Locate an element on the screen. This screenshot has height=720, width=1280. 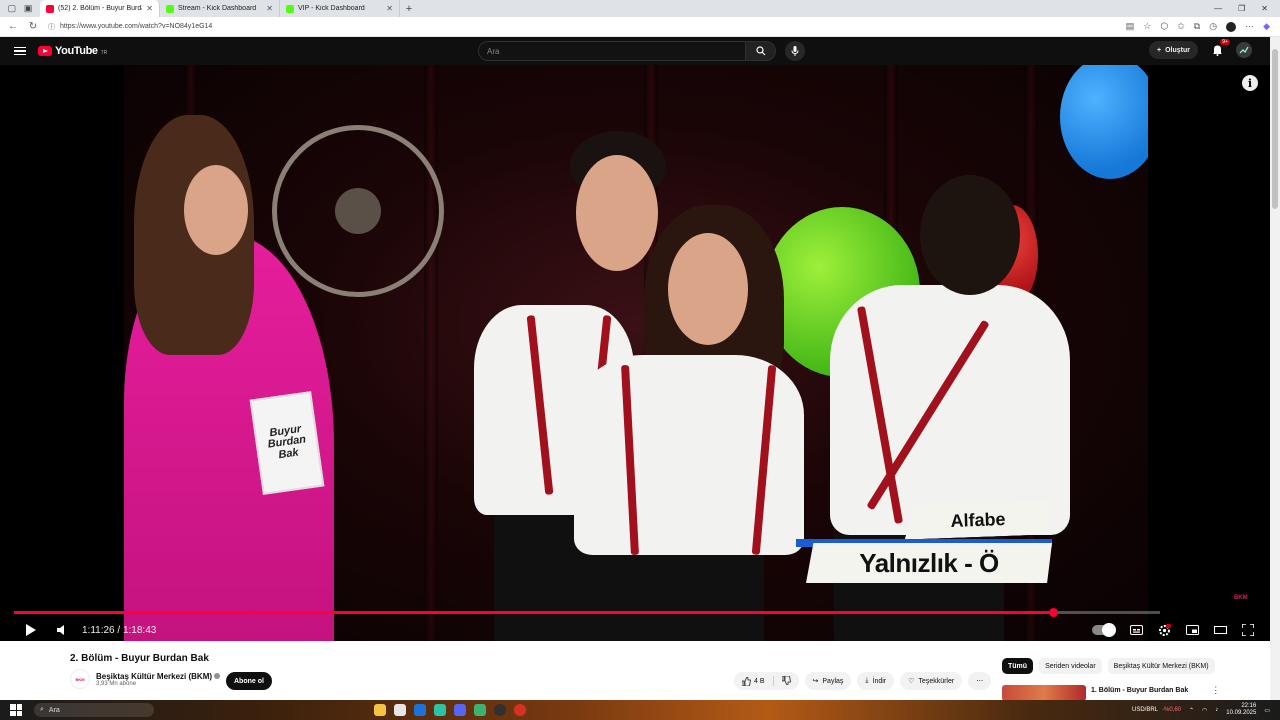
theater-mode-button is located at coordinates (1220, 630).